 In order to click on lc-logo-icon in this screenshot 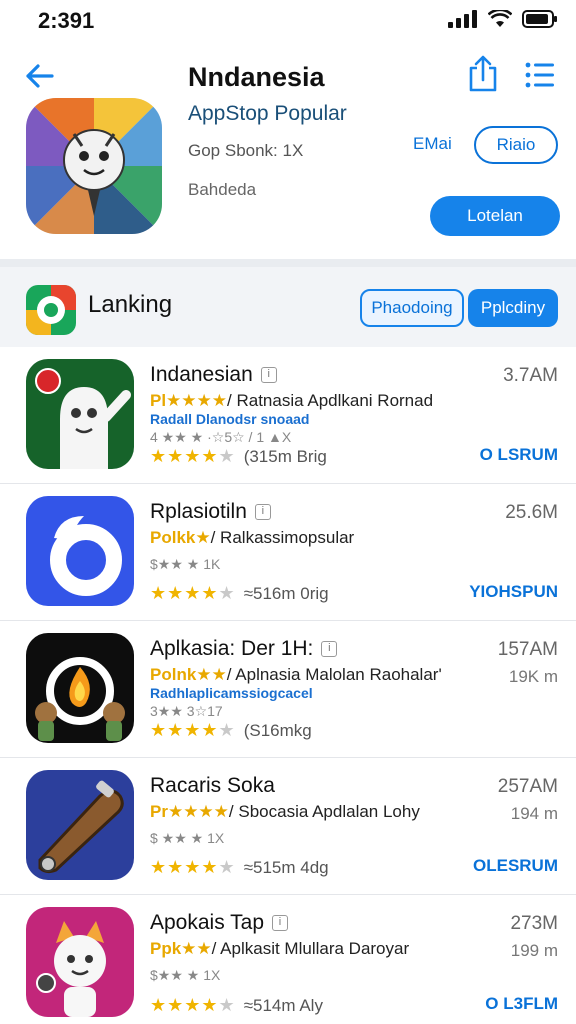, I will do `click(51, 310)`.